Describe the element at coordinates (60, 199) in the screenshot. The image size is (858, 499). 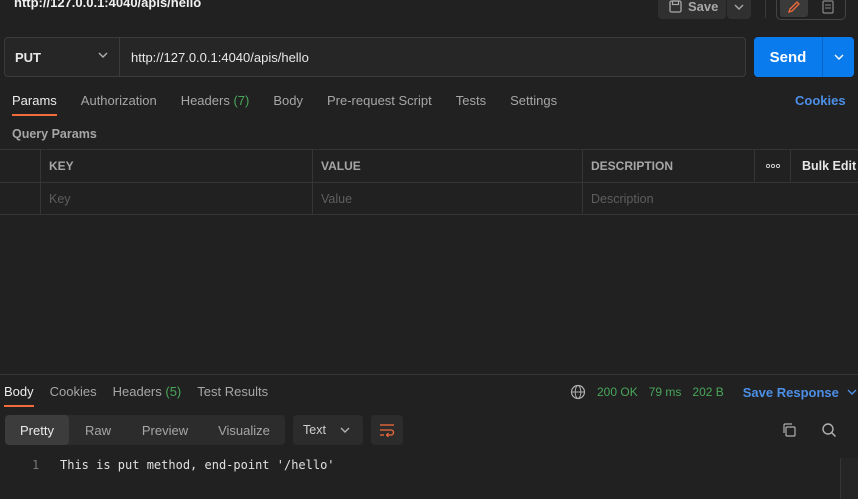
I see `key-placeholder: Key` at that location.